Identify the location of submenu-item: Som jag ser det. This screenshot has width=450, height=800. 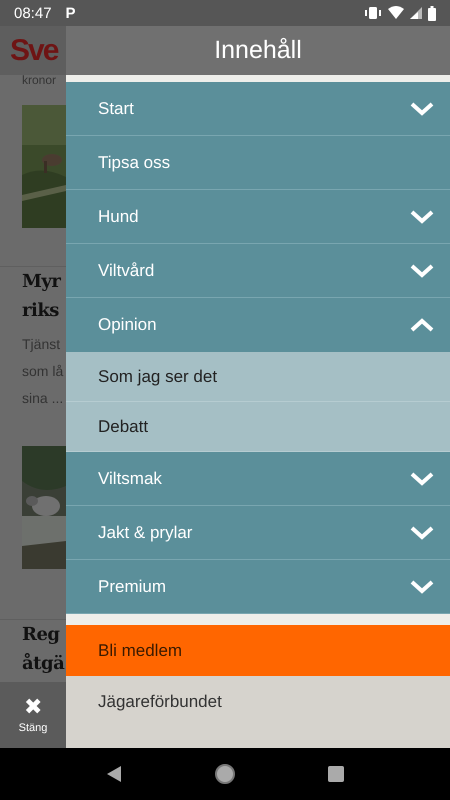
(258, 377).